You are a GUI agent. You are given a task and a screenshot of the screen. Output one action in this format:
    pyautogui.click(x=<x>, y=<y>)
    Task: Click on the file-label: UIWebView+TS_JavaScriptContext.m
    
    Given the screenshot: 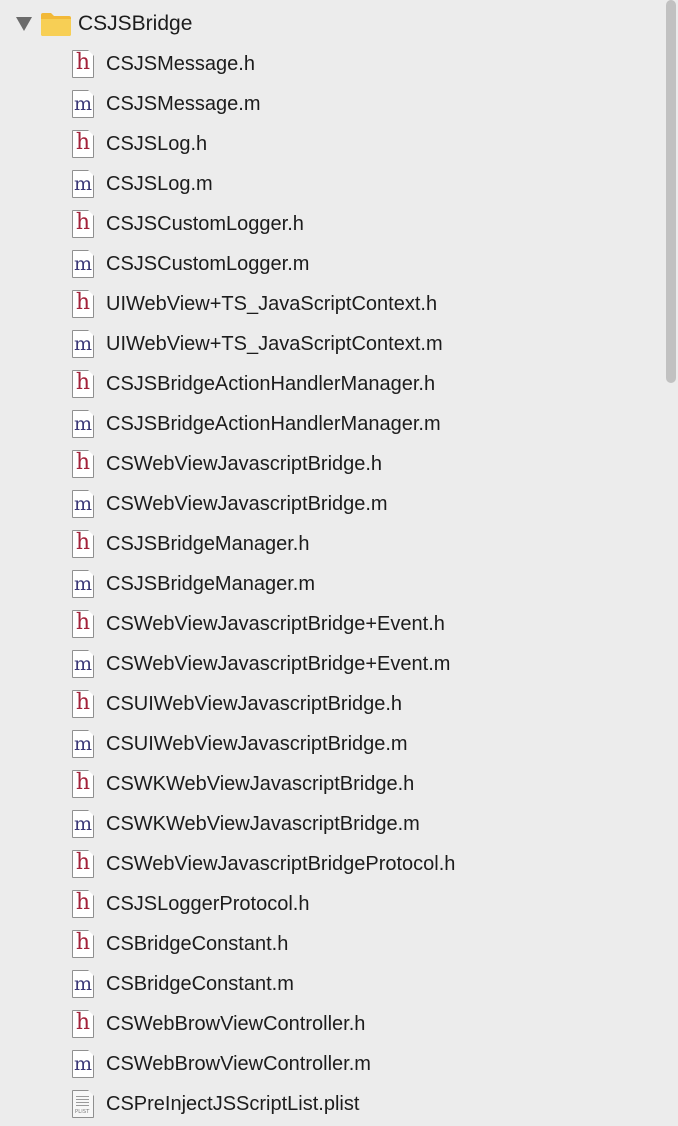 What is the action you would take?
    pyautogui.click(x=274, y=344)
    